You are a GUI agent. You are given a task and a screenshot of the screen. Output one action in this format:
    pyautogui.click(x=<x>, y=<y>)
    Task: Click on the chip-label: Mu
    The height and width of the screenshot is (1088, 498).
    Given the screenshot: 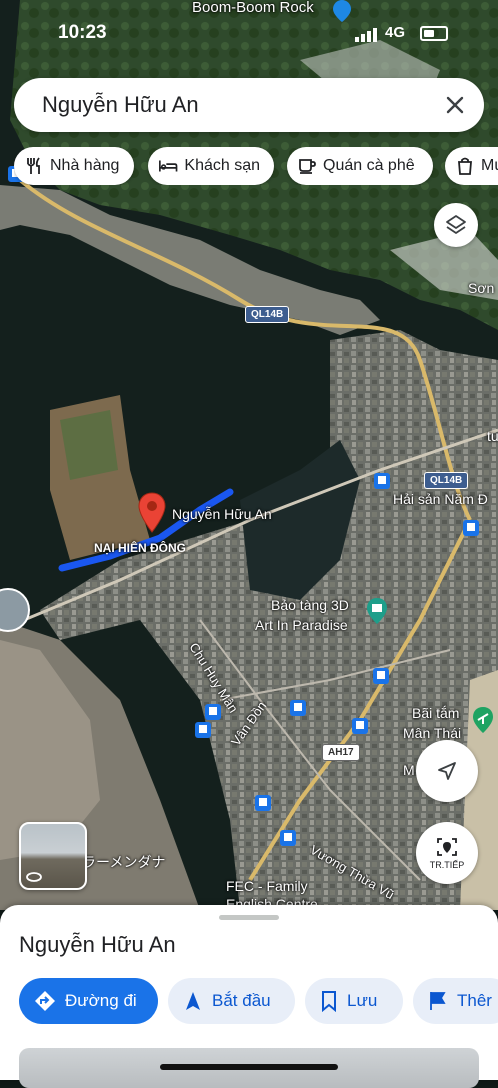 What is the action you would take?
    pyautogui.click(x=489, y=165)
    